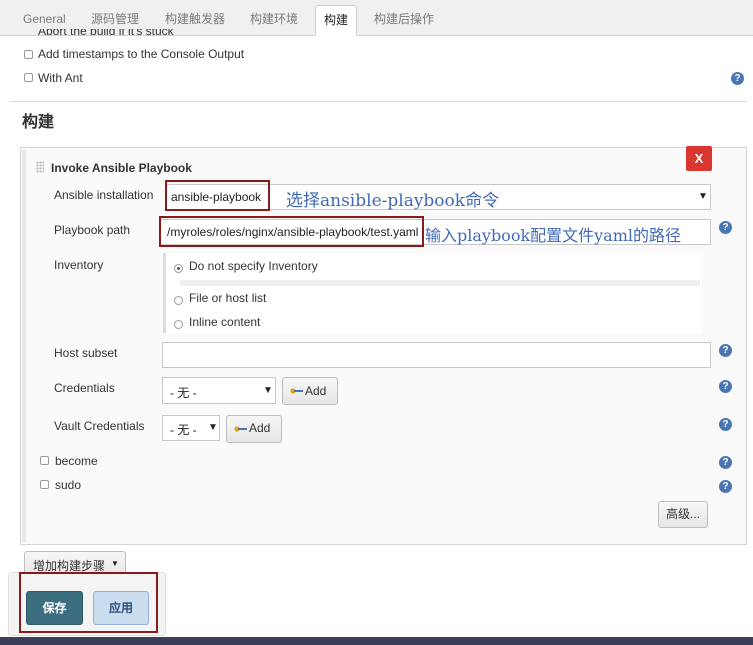 The image size is (753, 645). Describe the element at coordinates (393, 201) in the screenshot. I see `annotation-installation: 选择ansible-playbook命令` at that location.